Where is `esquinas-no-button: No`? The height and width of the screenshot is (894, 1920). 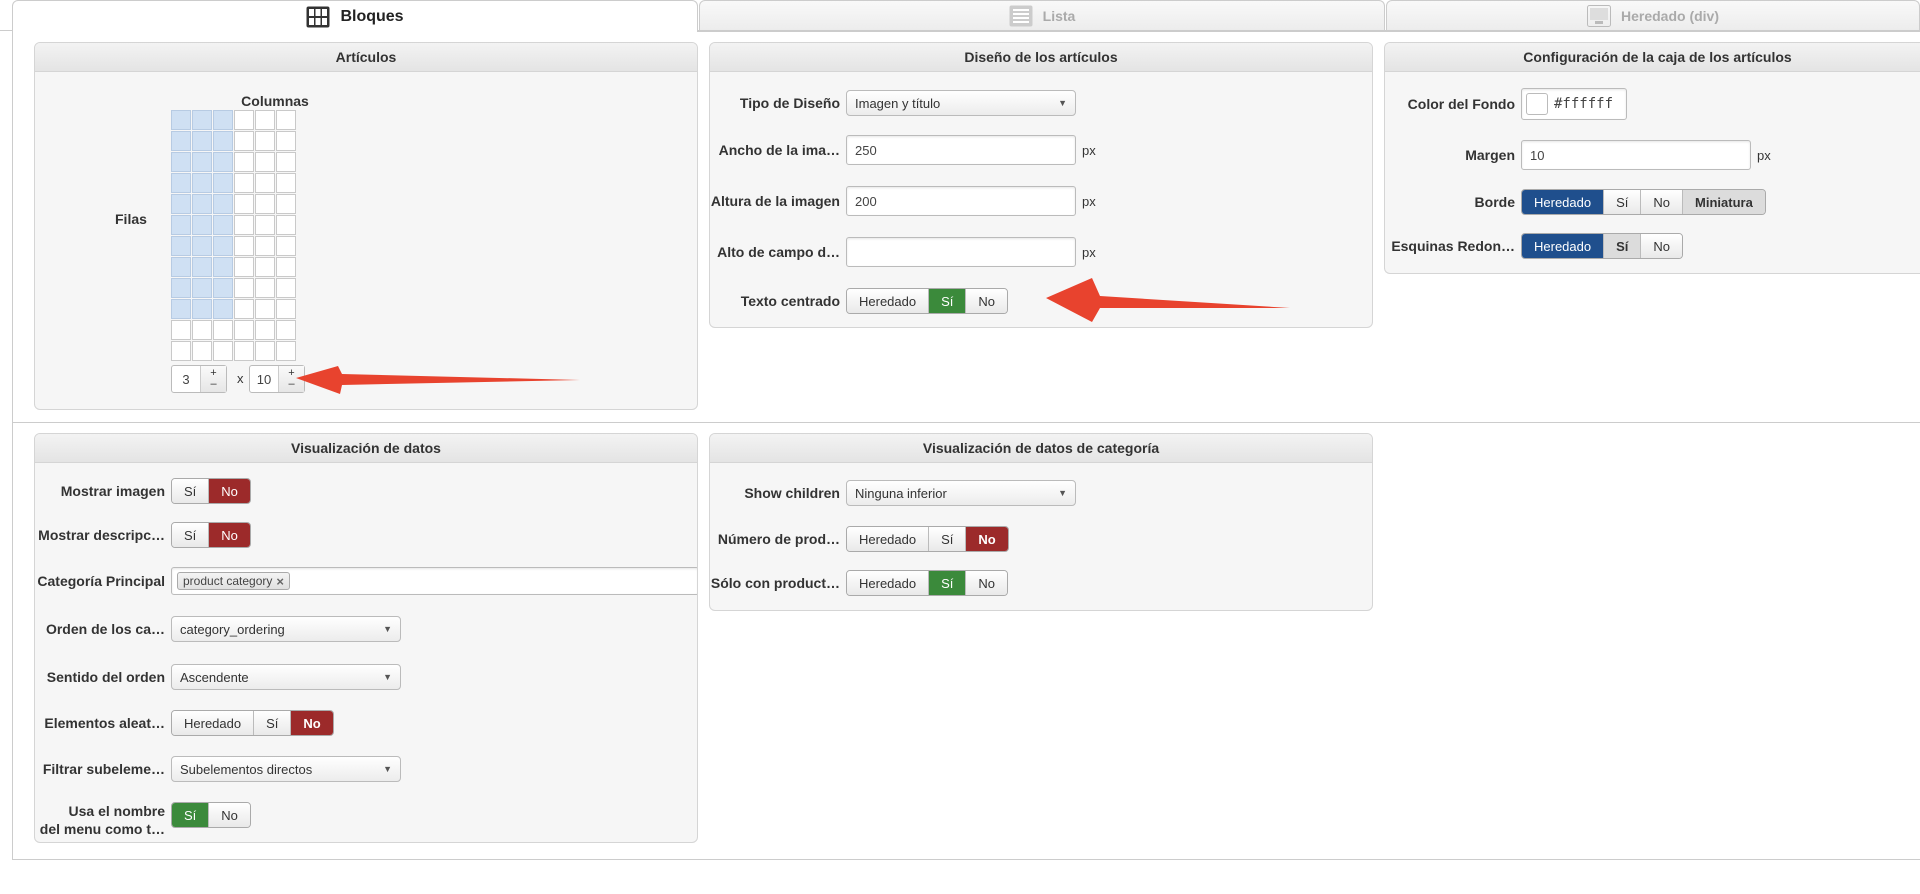 esquinas-no-button: No is located at coordinates (1662, 246).